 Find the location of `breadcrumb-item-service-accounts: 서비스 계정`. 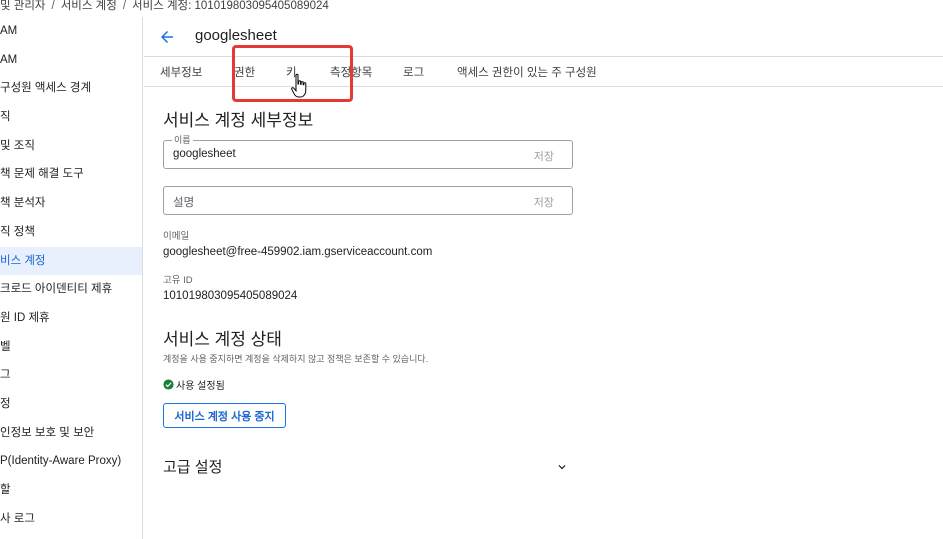

breadcrumb-item-service-accounts: 서비스 계정 is located at coordinates (89, 6).